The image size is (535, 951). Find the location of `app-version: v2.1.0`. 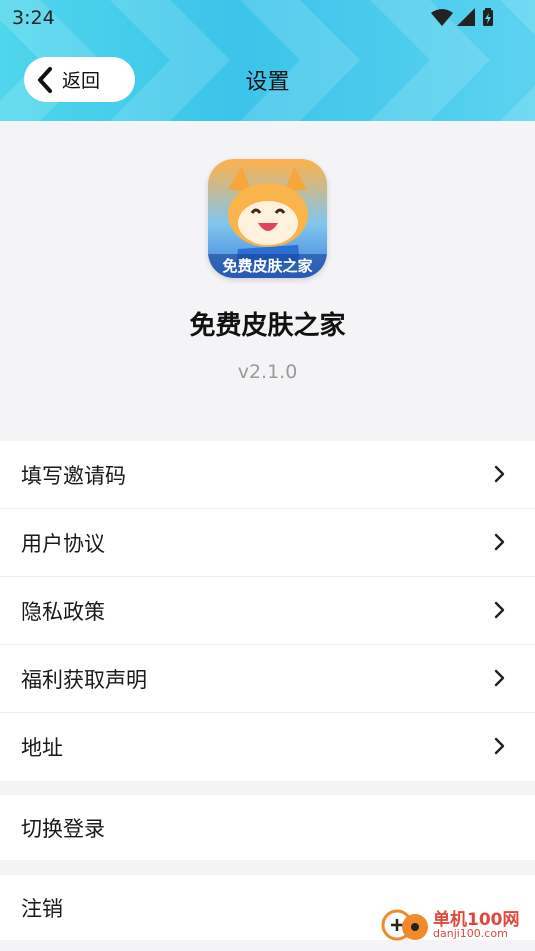

app-version: v2.1.0 is located at coordinates (267, 372).